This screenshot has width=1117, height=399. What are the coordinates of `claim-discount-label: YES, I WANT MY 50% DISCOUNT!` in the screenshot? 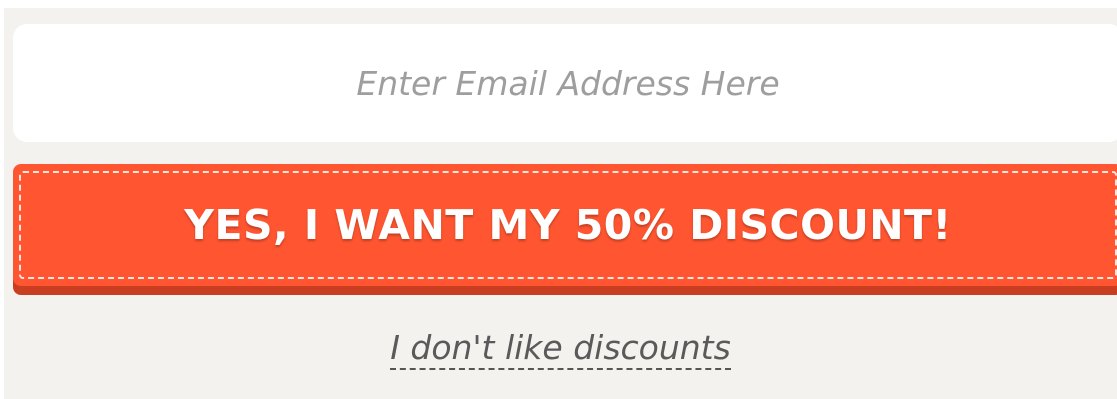 It's located at (568, 225).